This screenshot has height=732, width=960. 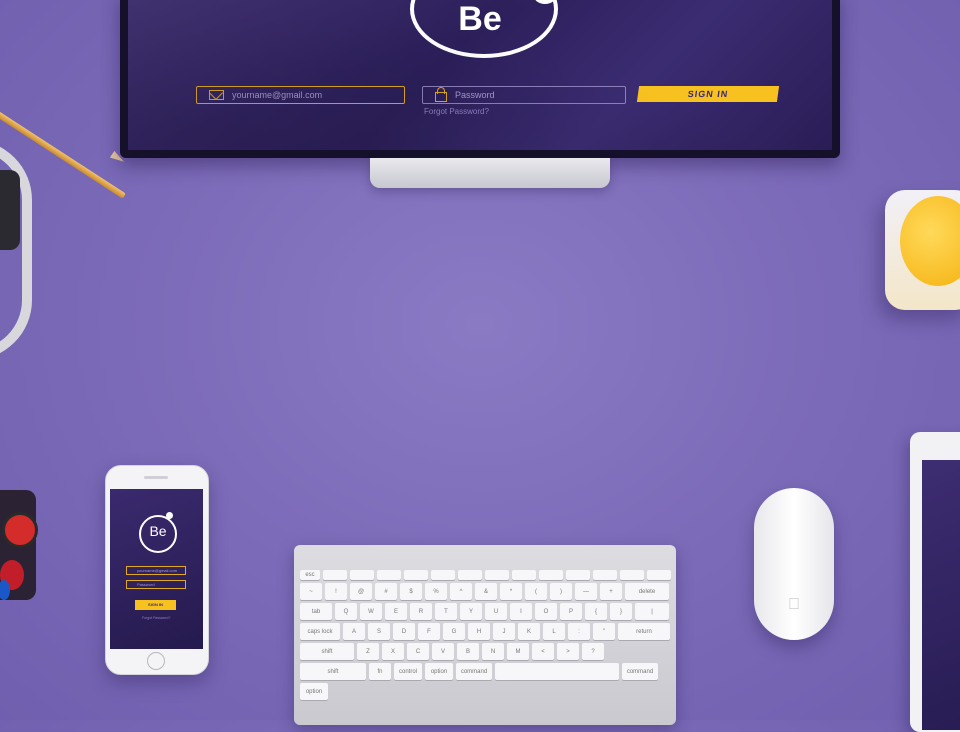 What do you see at coordinates (277, 95) in the screenshot?
I see `email-placeholder: yourname@gmail.com` at bounding box center [277, 95].